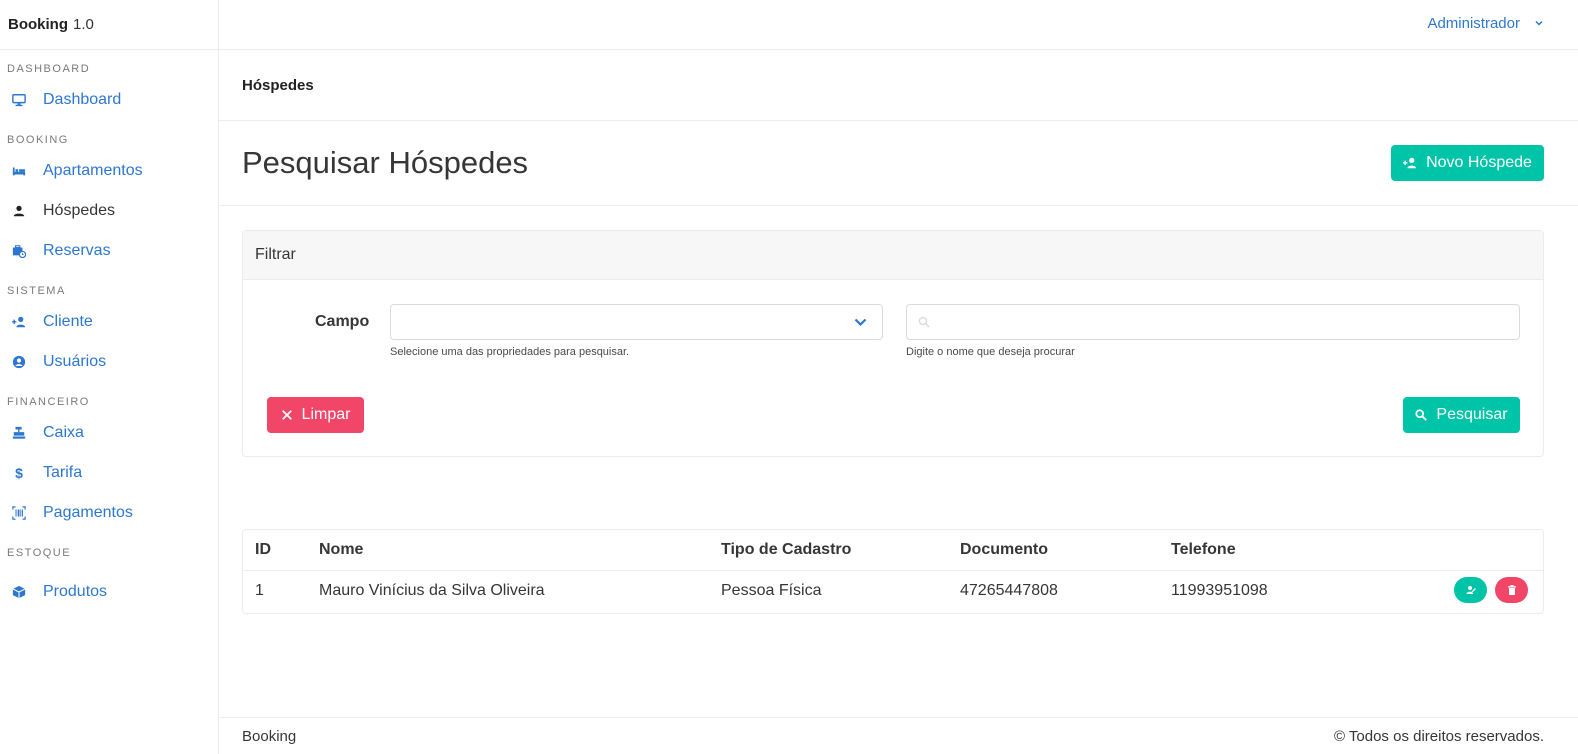 Image resolution: width=1578 pixels, height=754 pixels. I want to click on menu-label-estoque: ESTOQUE, so click(39, 553).